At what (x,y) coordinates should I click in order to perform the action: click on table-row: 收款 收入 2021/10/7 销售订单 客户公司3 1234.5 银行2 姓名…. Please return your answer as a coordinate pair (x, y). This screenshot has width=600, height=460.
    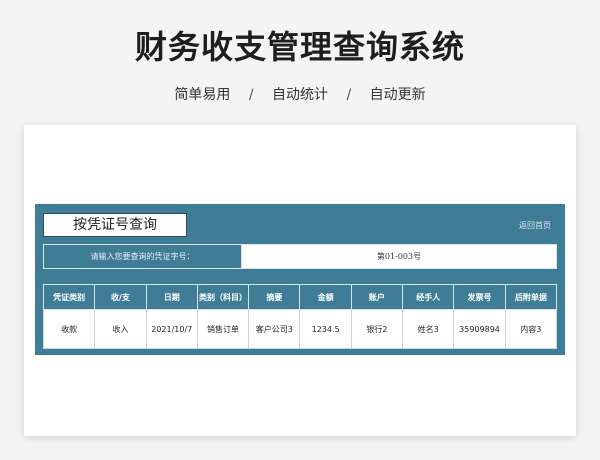
    Looking at the image, I should click on (300, 329).